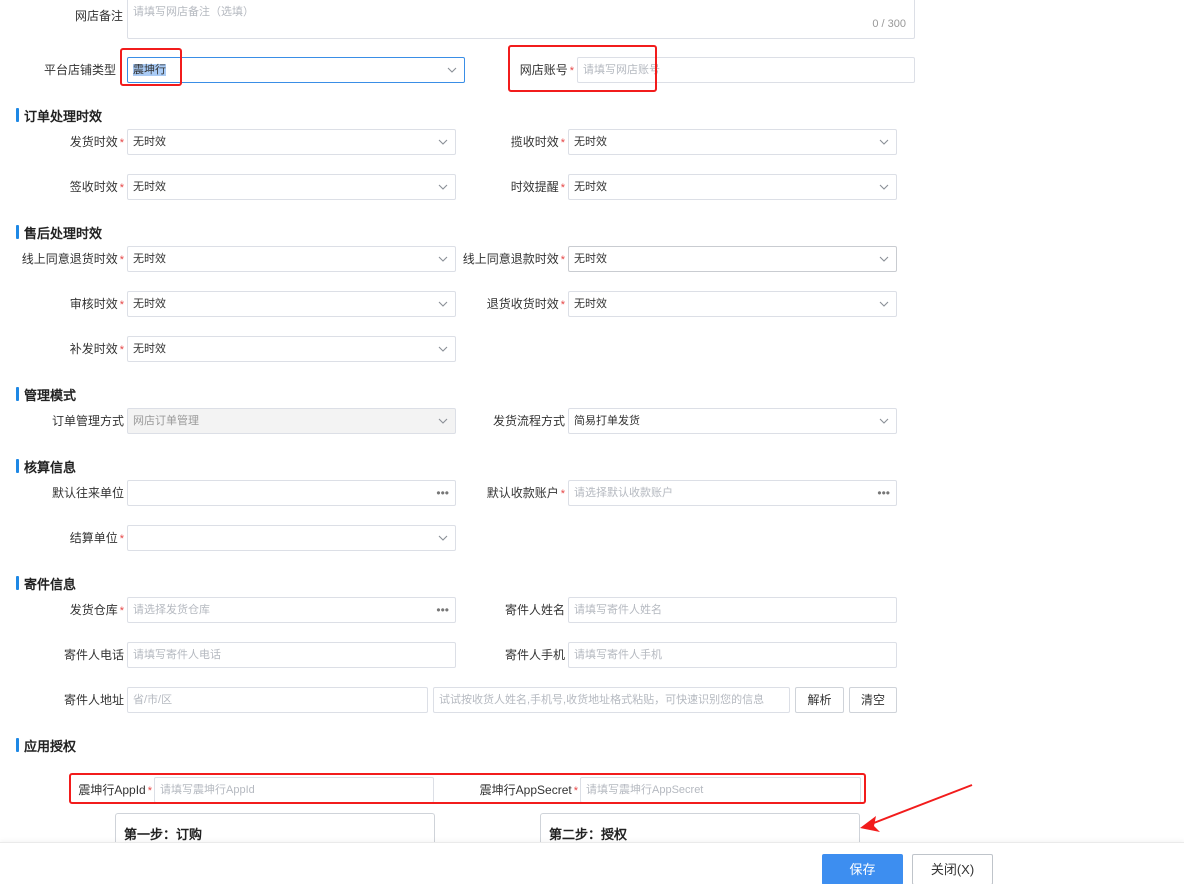 Image resolution: width=1184 pixels, height=884 pixels. What do you see at coordinates (87, 421) in the screenshot?
I see `order-manage-label: 订单管理方式` at bounding box center [87, 421].